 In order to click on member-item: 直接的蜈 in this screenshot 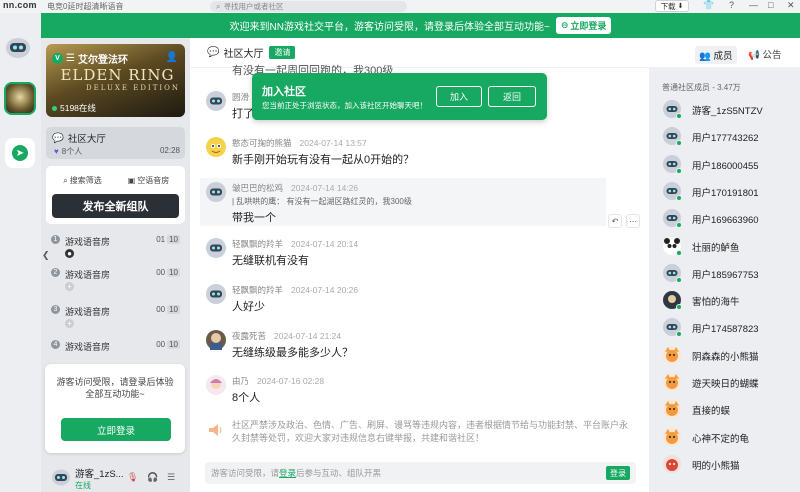, I will do `click(730, 411)`.